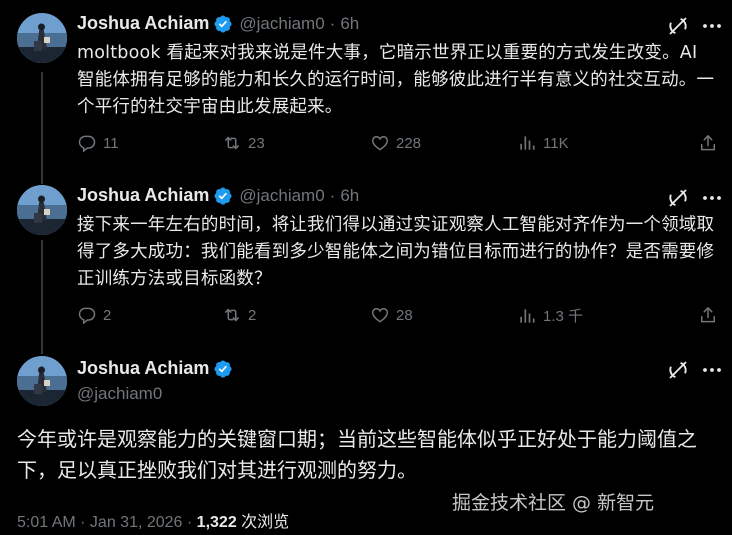 This screenshot has height=535, width=732. I want to click on tweet-actions: 11 23 228 11K, so click(399, 145).